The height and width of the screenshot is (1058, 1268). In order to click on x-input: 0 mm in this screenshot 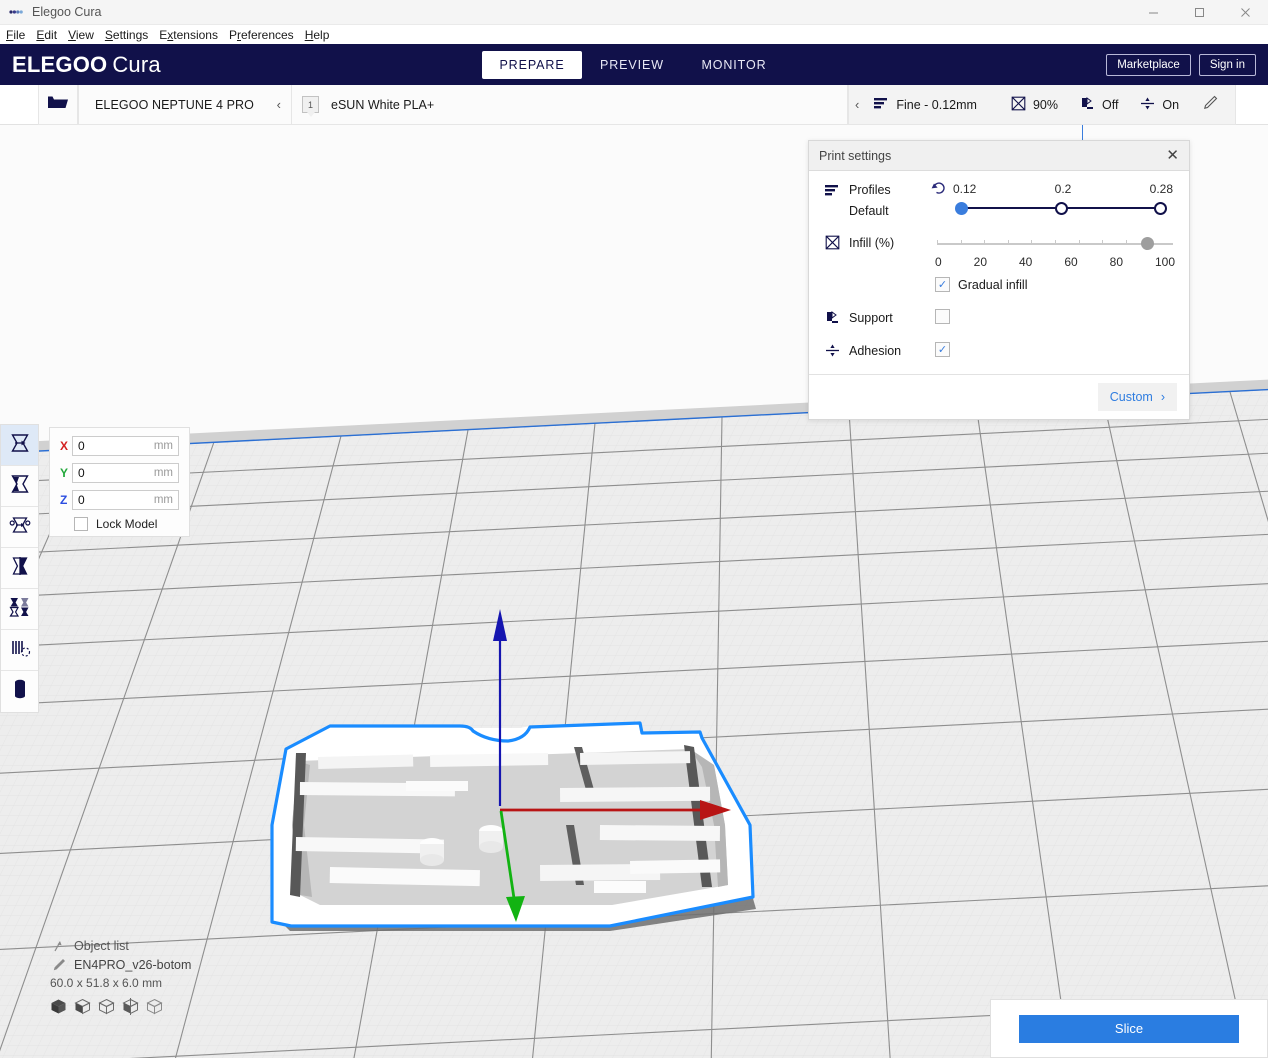, I will do `click(125, 446)`.